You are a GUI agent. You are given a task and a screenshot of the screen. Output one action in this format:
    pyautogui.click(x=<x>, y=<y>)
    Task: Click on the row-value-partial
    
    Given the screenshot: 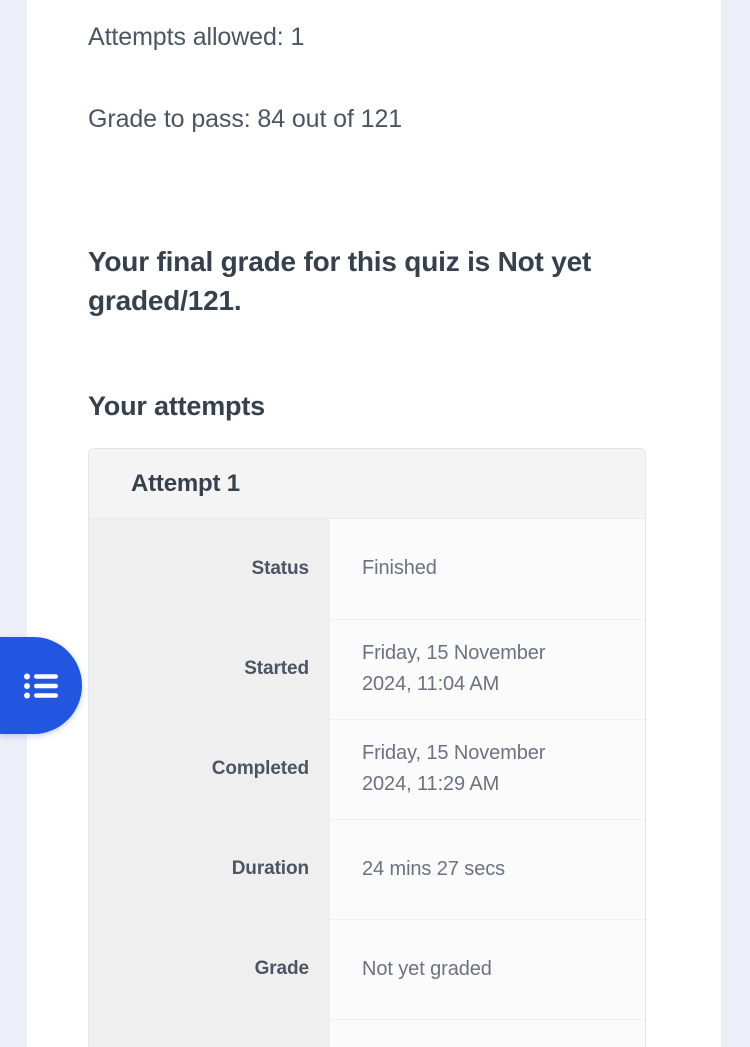 What is the action you would take?
    pyautogui.click(x=487, y=1032)
    